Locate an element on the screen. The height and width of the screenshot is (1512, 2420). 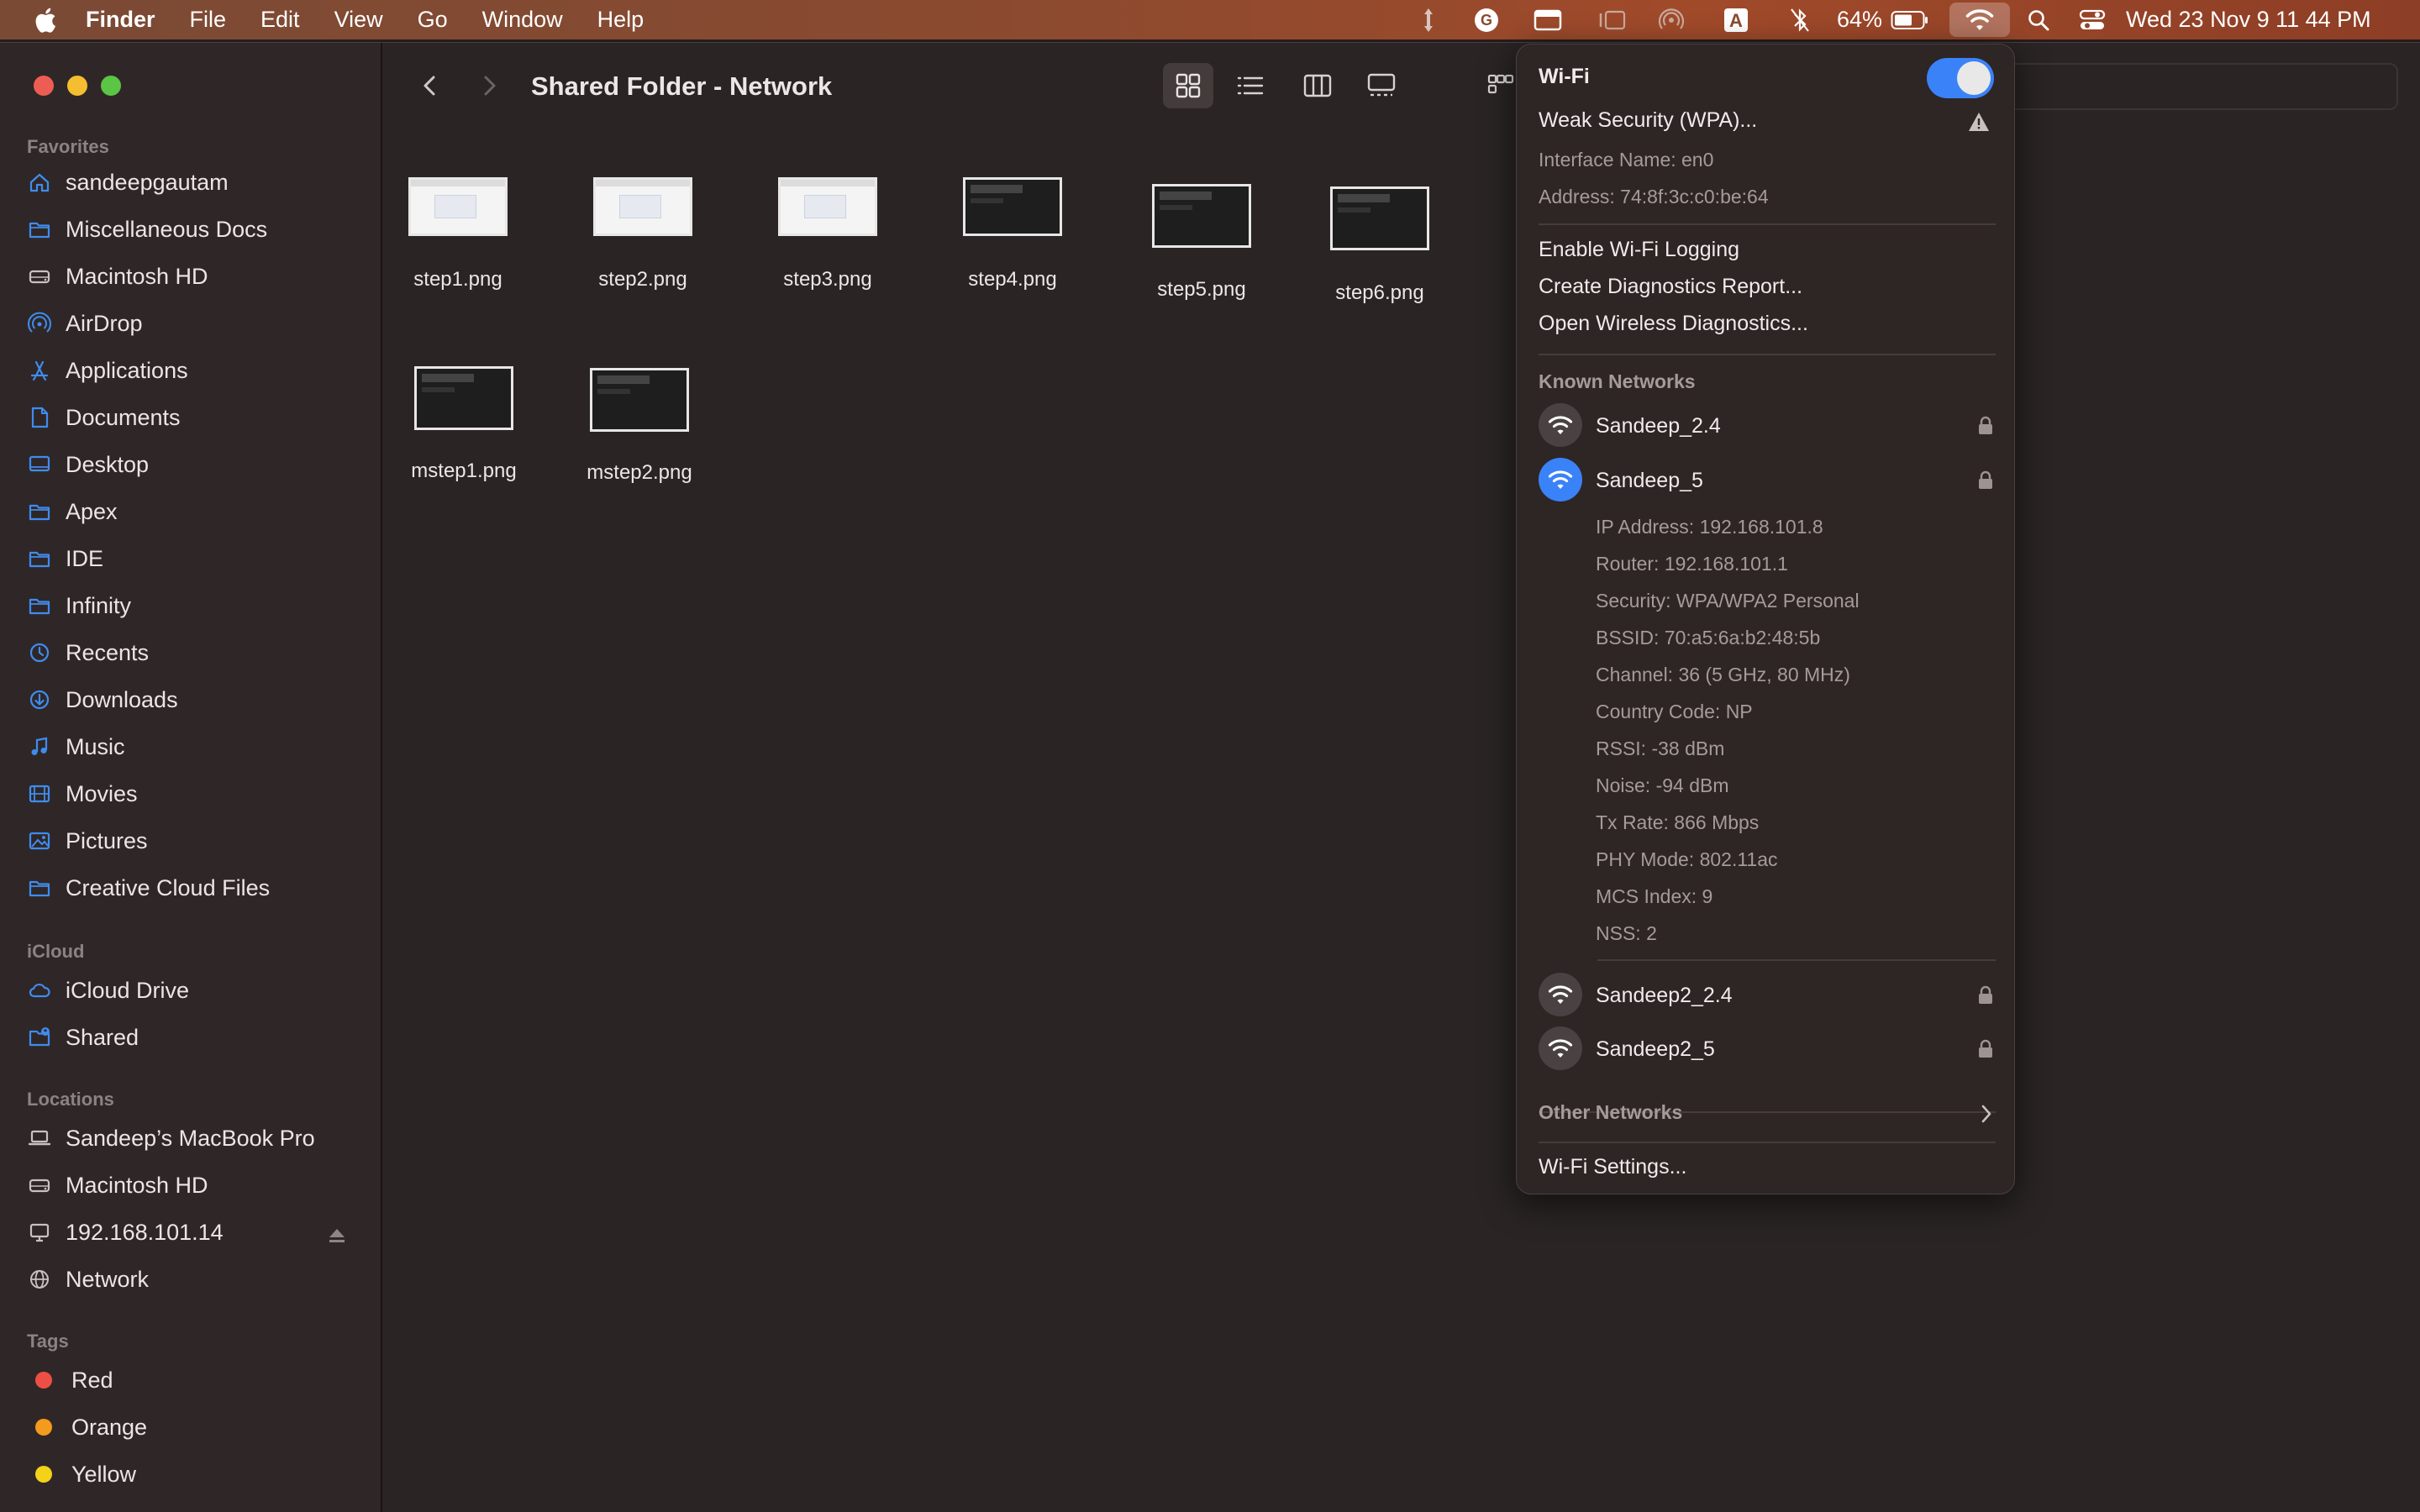
sidebar-item-192-168-101-14: 192.168.101.14 is located at coordinates (195, 1232).